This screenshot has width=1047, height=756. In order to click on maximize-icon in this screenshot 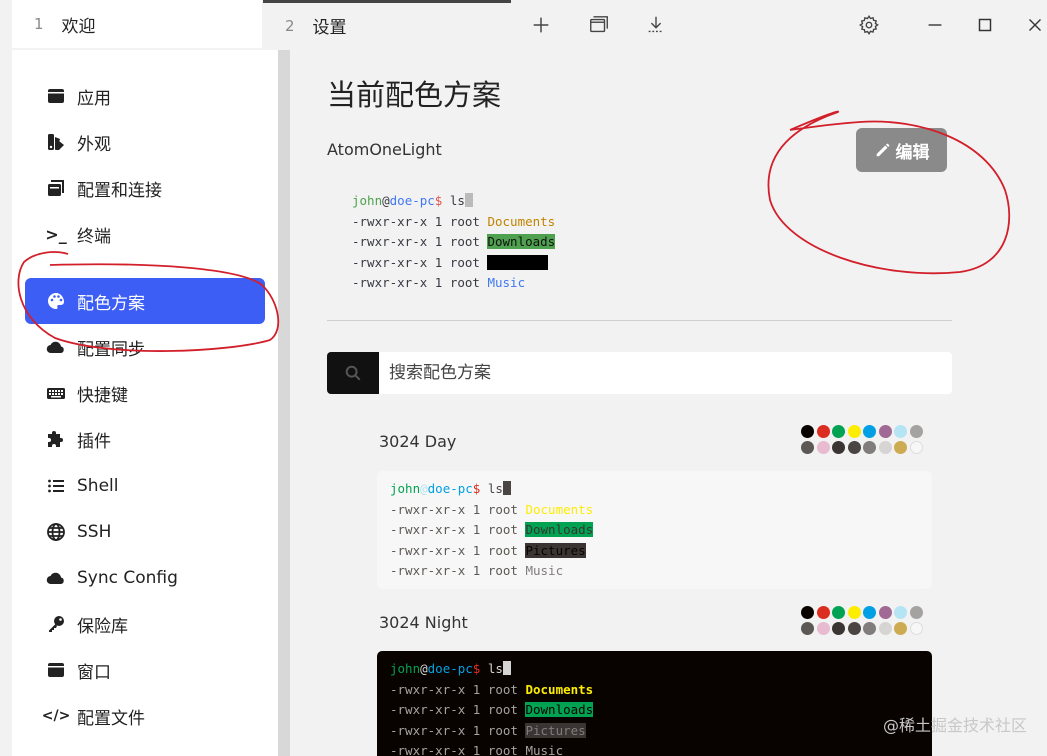, I will do `click(985, 25)`.